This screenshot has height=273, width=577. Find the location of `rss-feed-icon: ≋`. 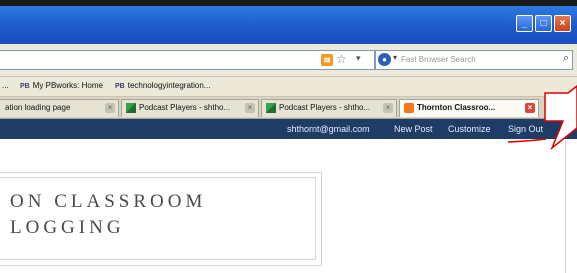

rss-feed-icon: ≋ is located at coordinates (327, 60).